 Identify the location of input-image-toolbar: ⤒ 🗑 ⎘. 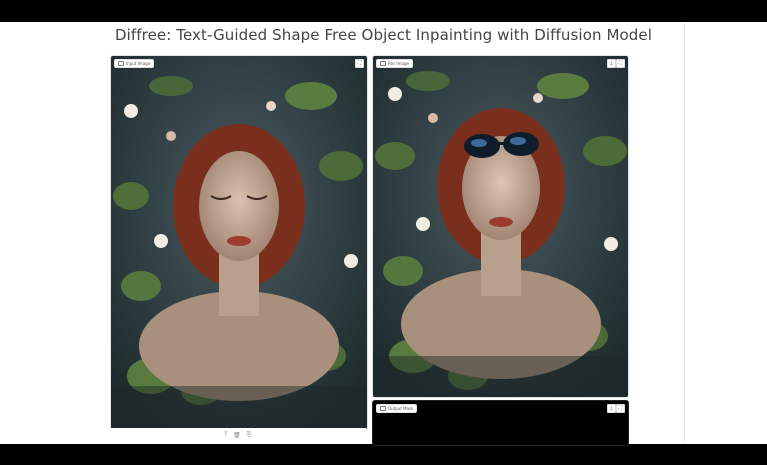
(238, 435).